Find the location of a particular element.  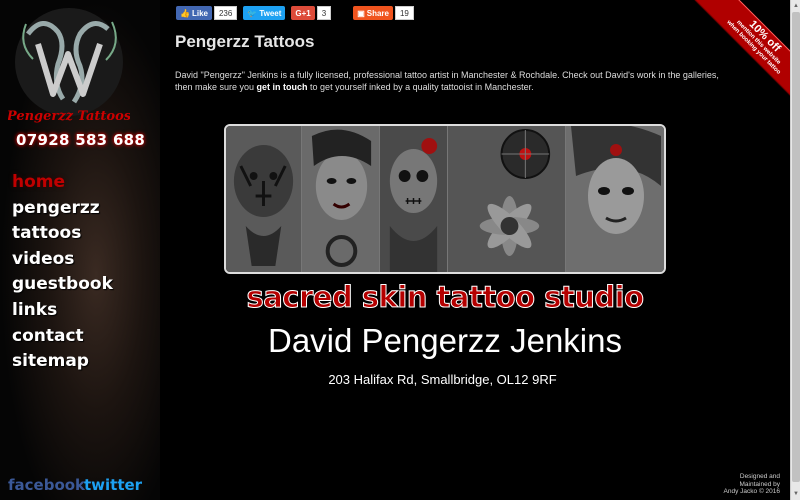

credit-line-3: Andy Jacko © 2016 is located at coordinates (751, 491).